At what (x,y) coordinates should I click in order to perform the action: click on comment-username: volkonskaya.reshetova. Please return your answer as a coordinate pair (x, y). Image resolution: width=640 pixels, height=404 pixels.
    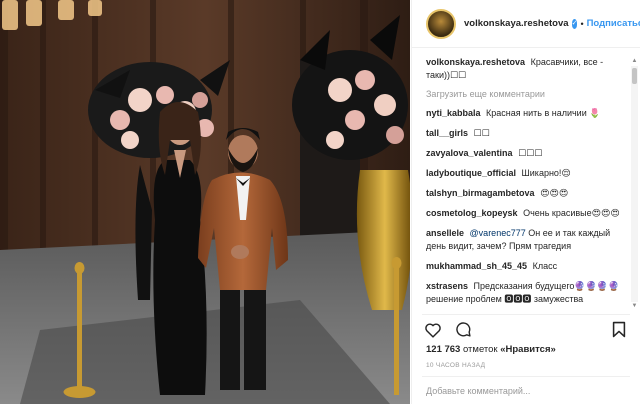
    Looking at the image, I should click on (475, 62).